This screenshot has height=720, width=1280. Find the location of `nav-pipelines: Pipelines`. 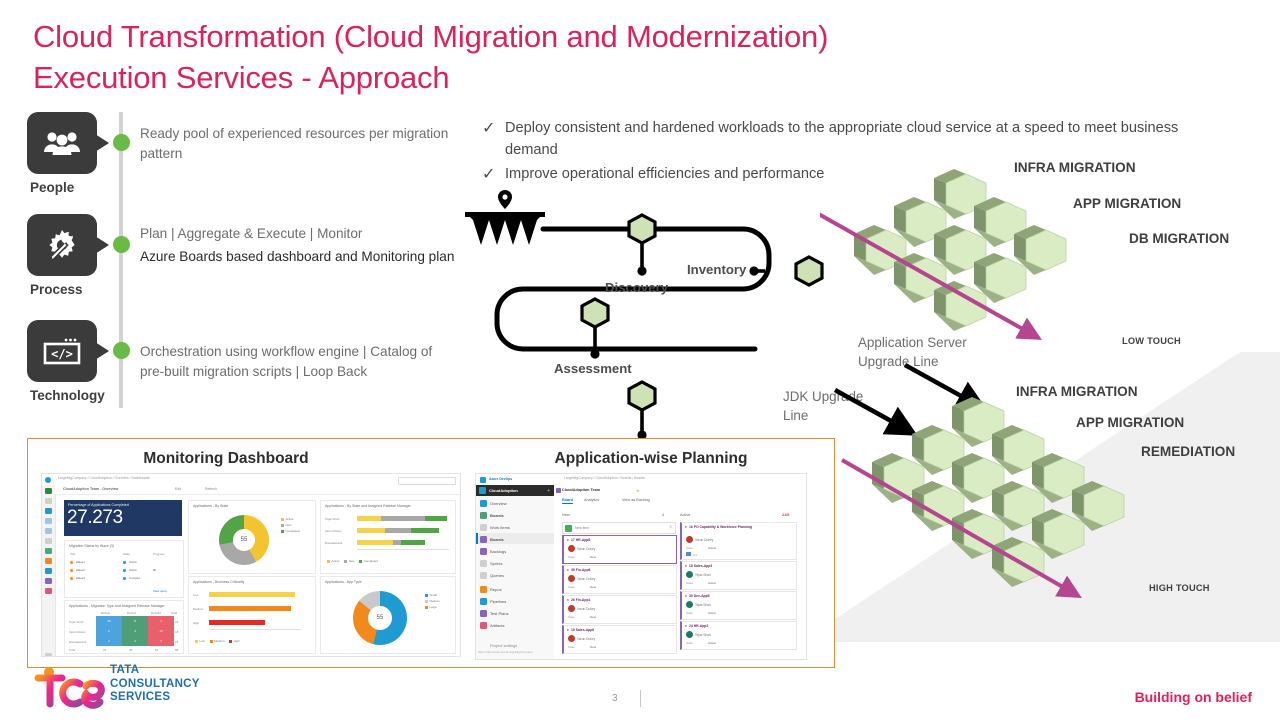

nav-pipelines: Pipelines is located at coordinates (498, 601).